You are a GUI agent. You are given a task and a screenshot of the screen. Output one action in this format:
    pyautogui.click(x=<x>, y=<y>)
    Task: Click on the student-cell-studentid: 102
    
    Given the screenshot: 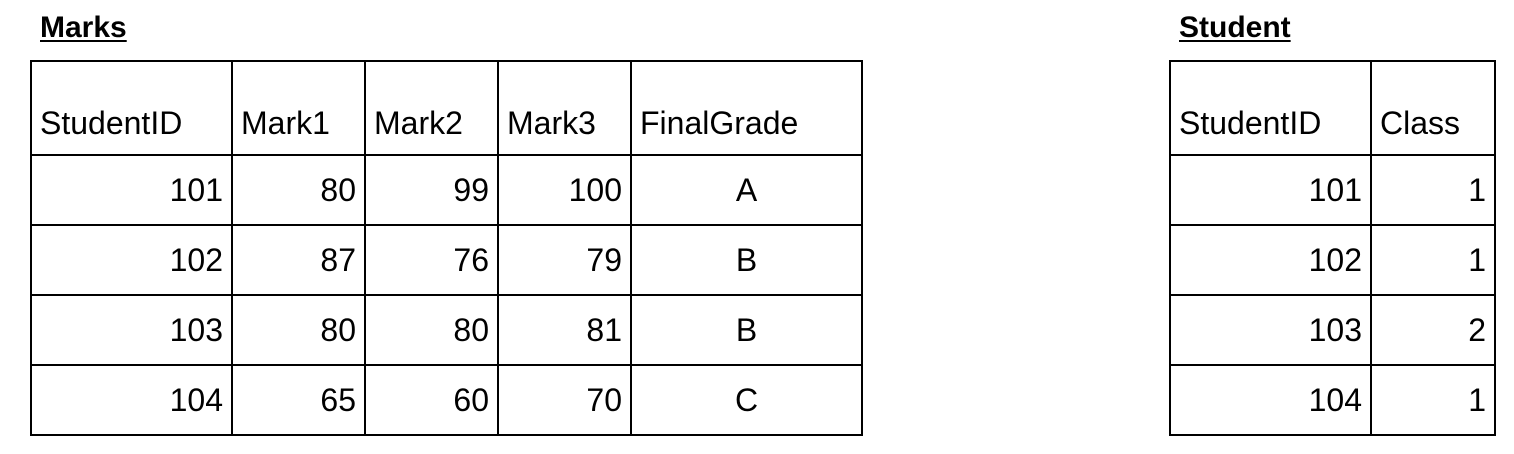 What is the action you would take?
    pyautogui.click(x=1270, y=260)
    